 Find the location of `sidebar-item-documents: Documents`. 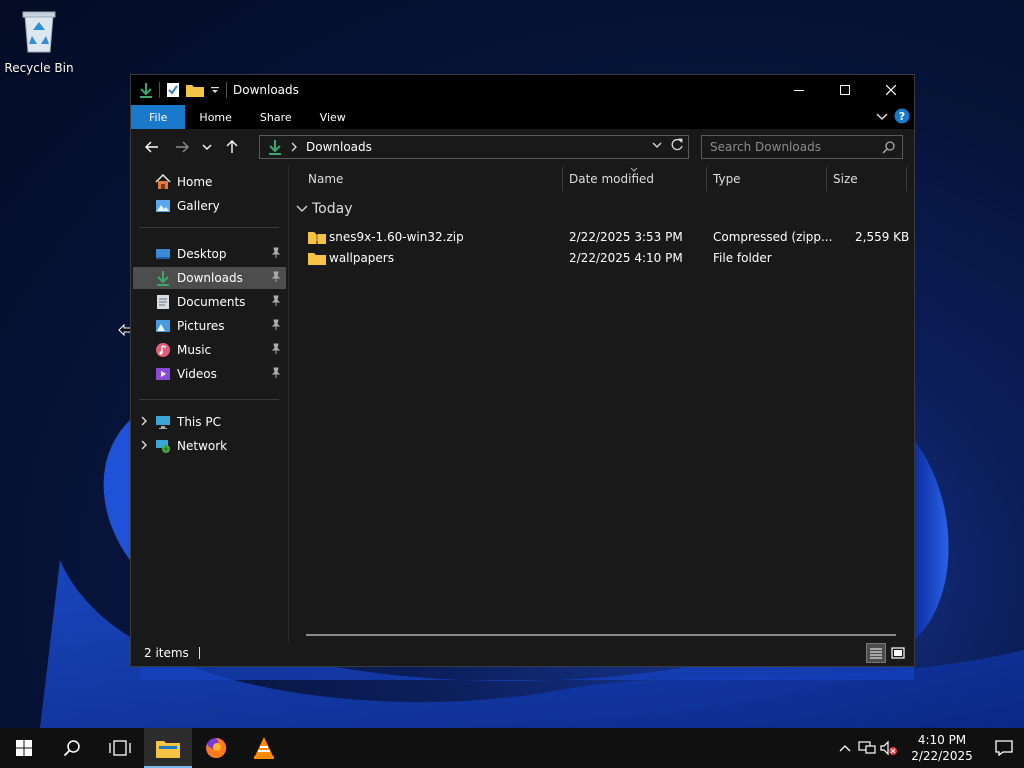

sidebar-item-documents: Documents is located at coordinates (209, 302).